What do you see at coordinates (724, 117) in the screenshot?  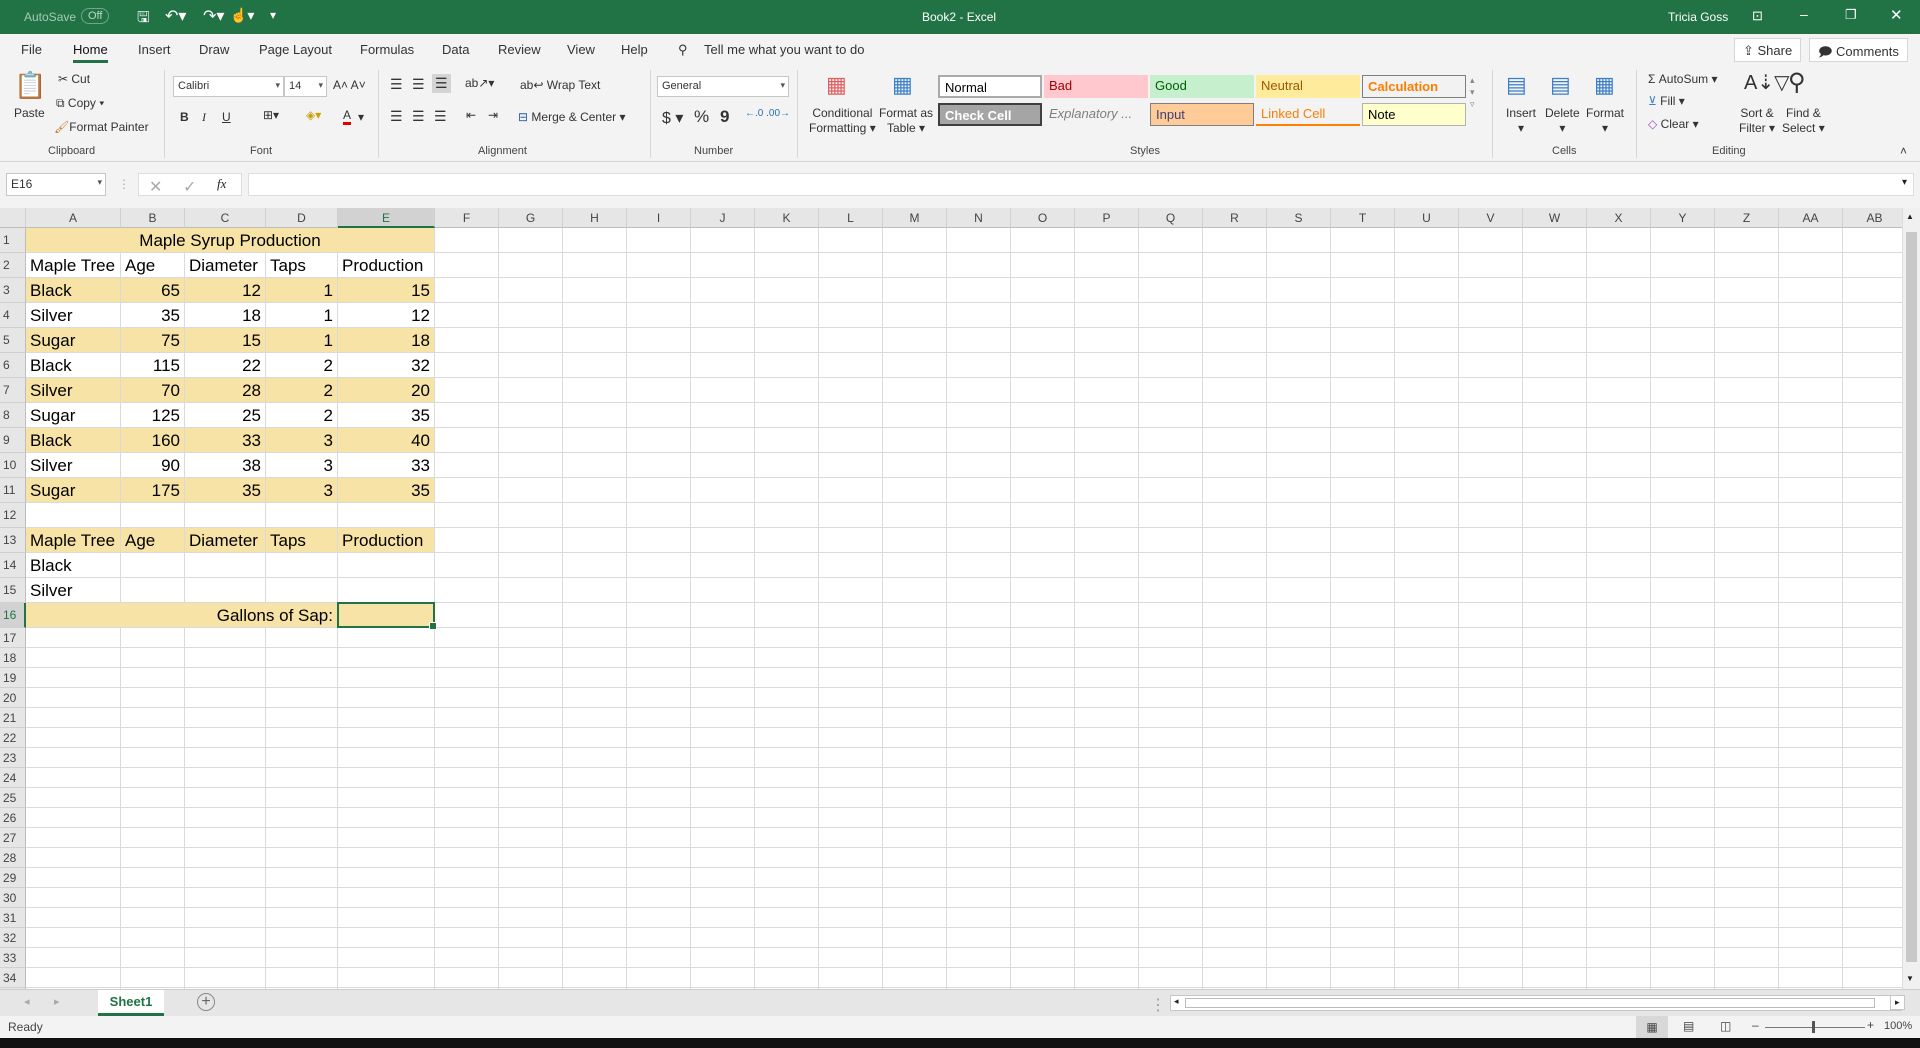 I see `comma-button: 9` at bounding box center [724, 117].